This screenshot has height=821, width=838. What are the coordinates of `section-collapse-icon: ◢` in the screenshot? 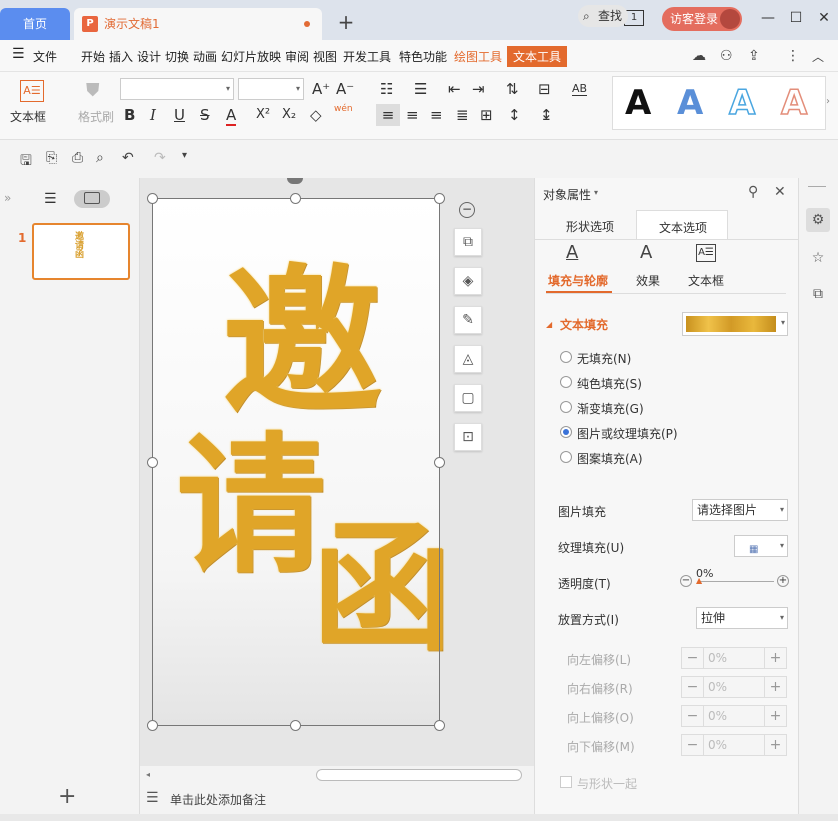 It's located at (549, 324).